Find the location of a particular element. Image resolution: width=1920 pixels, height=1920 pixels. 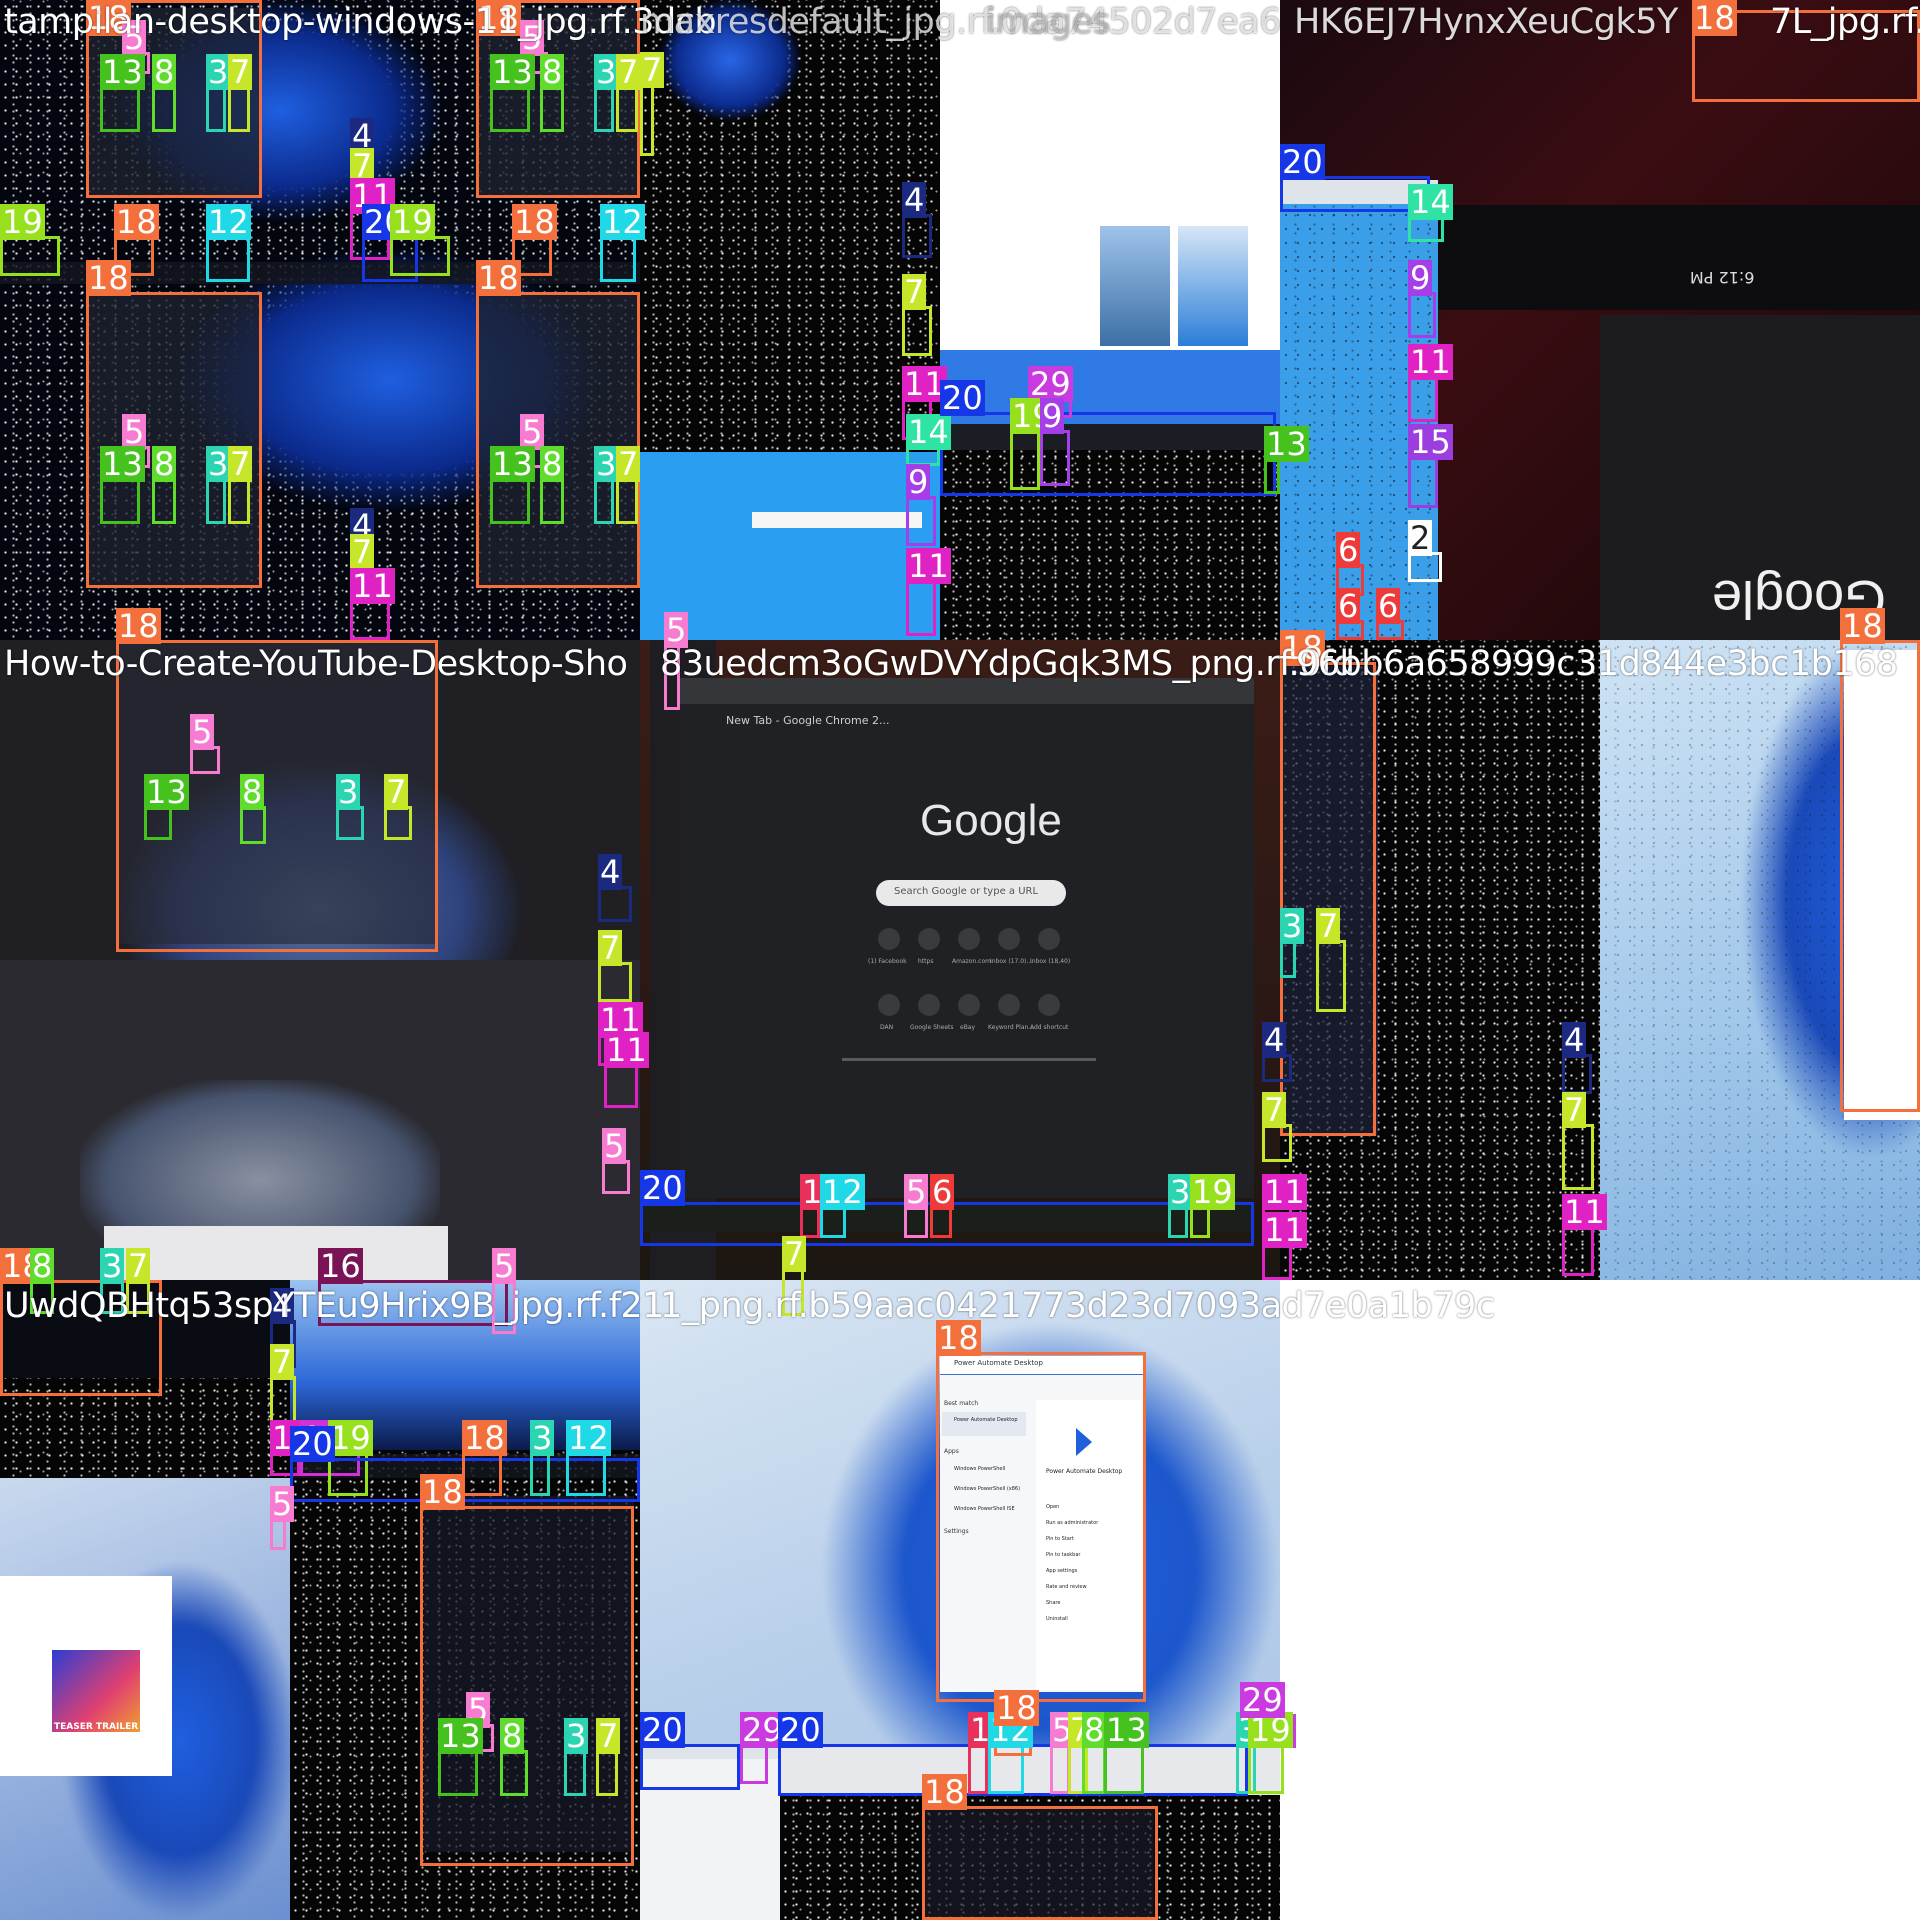

search-placeholder: Search Google or type a URL is located at coordinates (966, 891).